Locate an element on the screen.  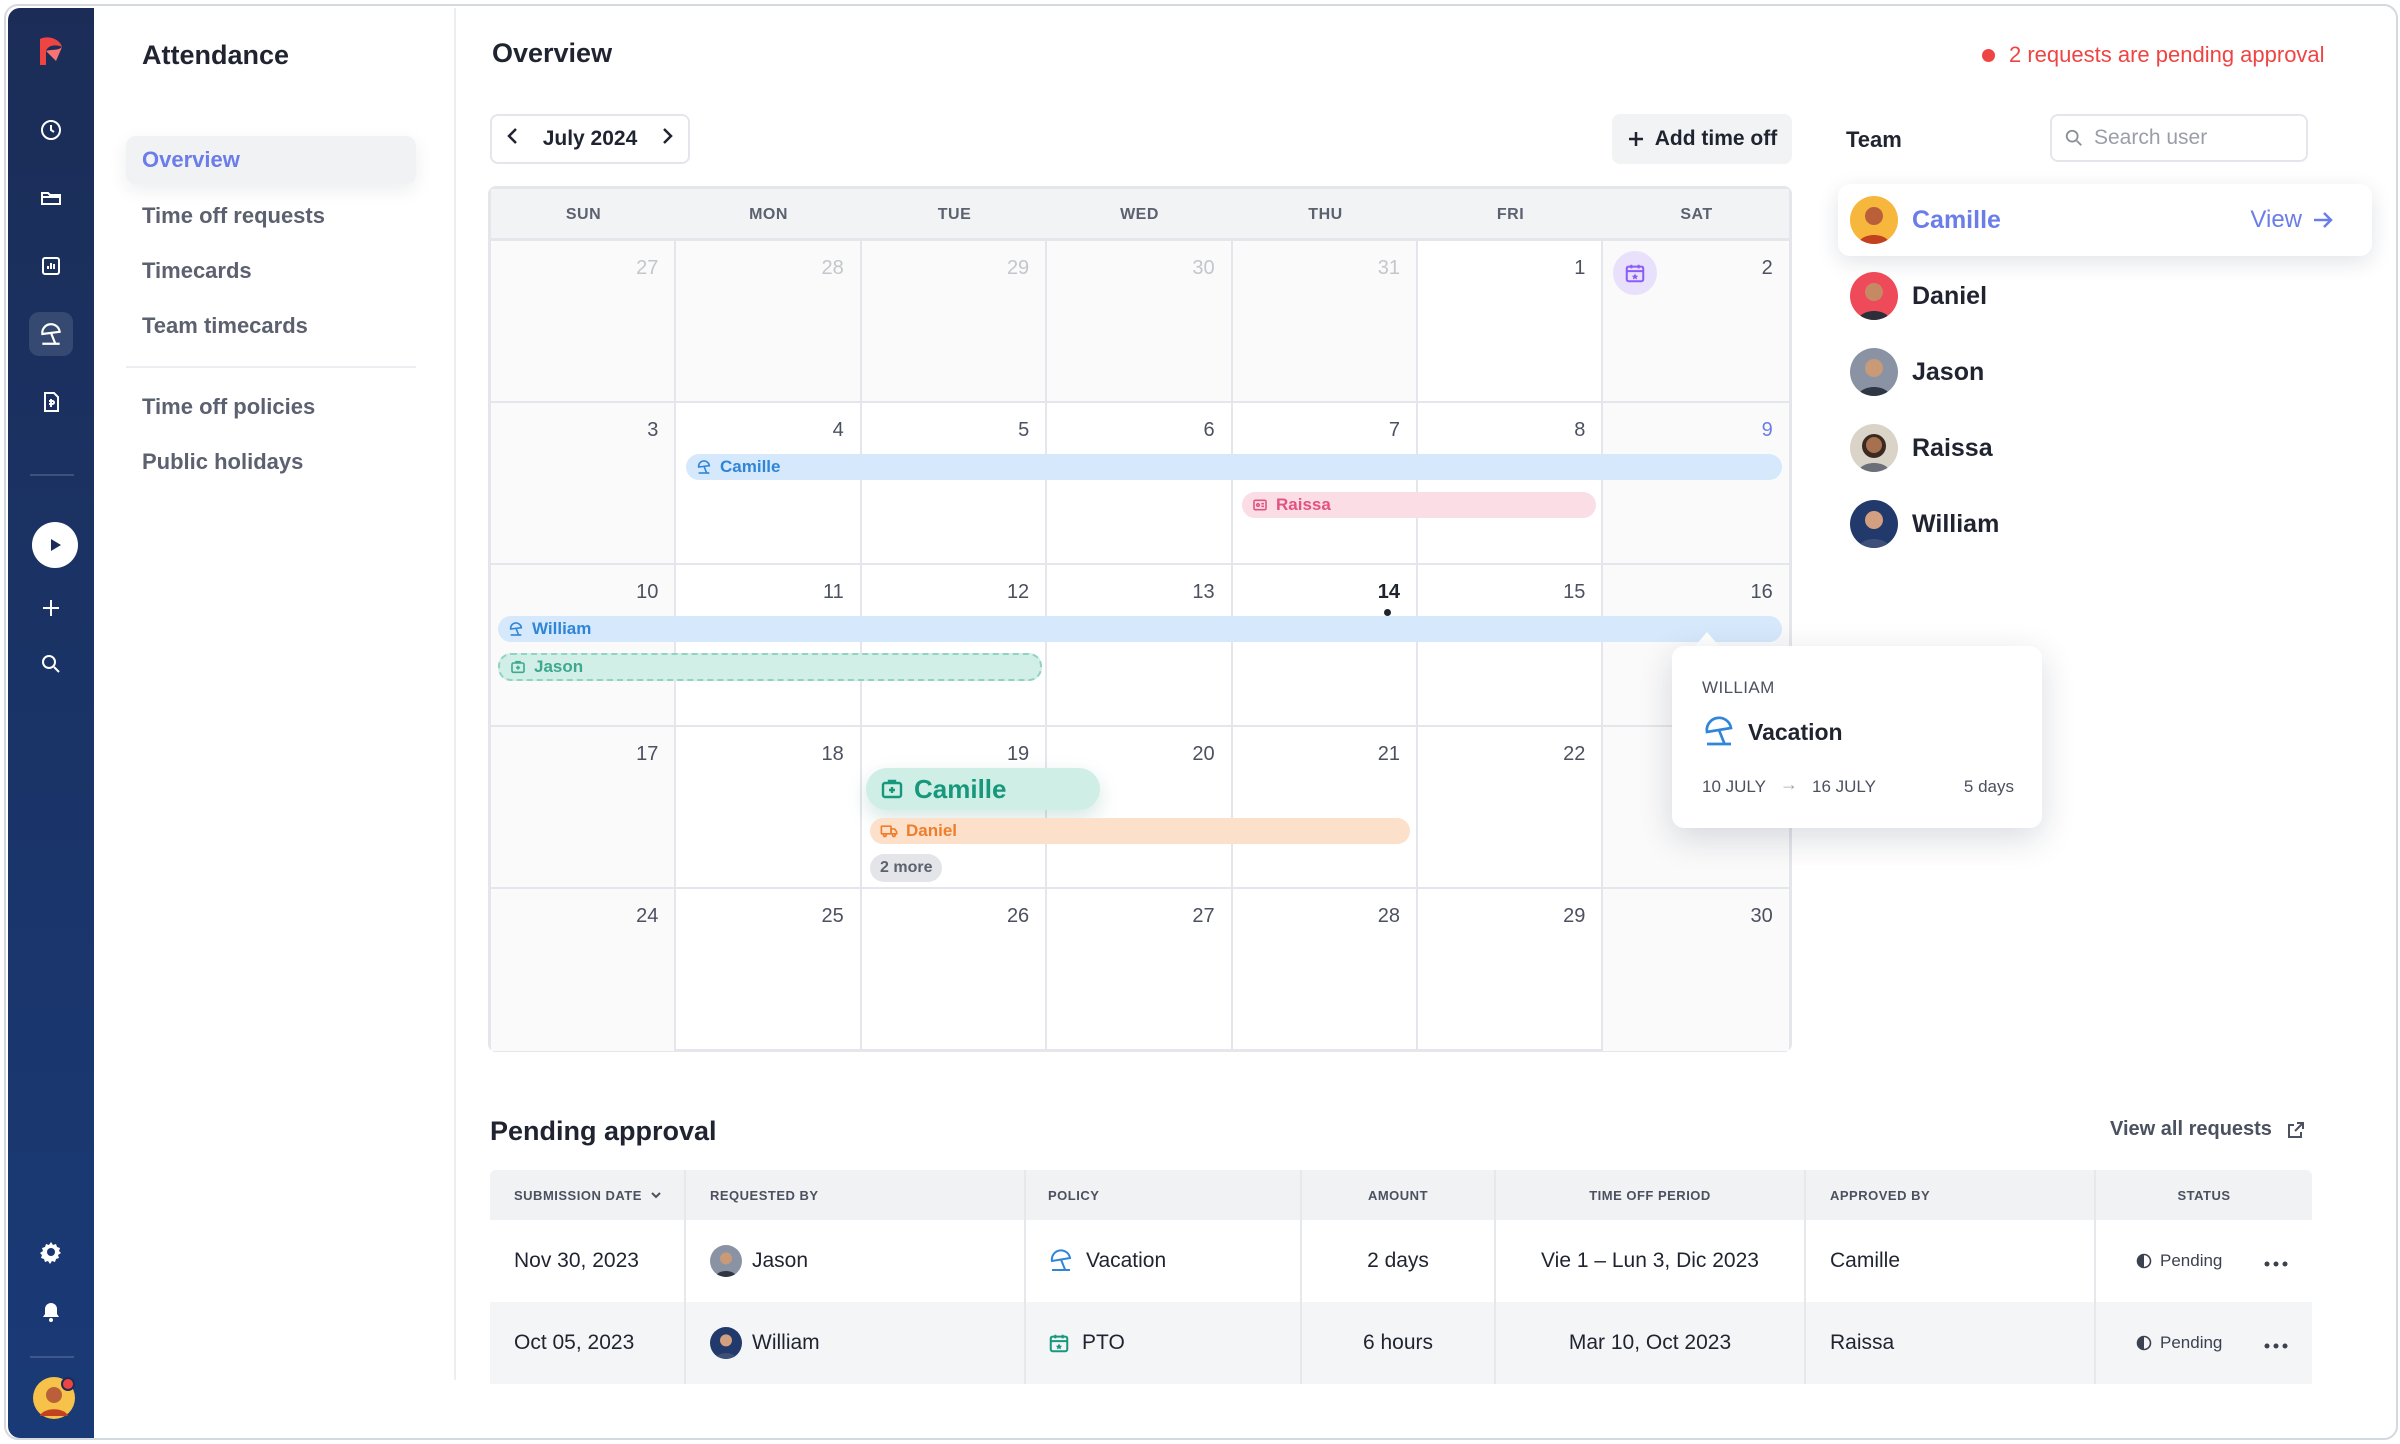
play-icon is located at coordinates (55, 545).